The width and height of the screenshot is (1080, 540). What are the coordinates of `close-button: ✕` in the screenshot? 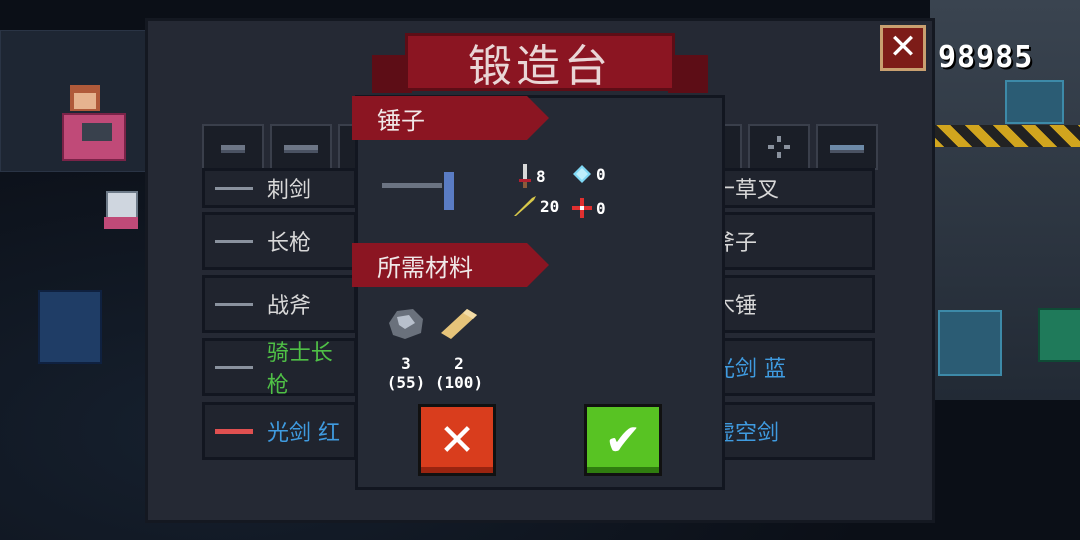 It's located at (903, 48).